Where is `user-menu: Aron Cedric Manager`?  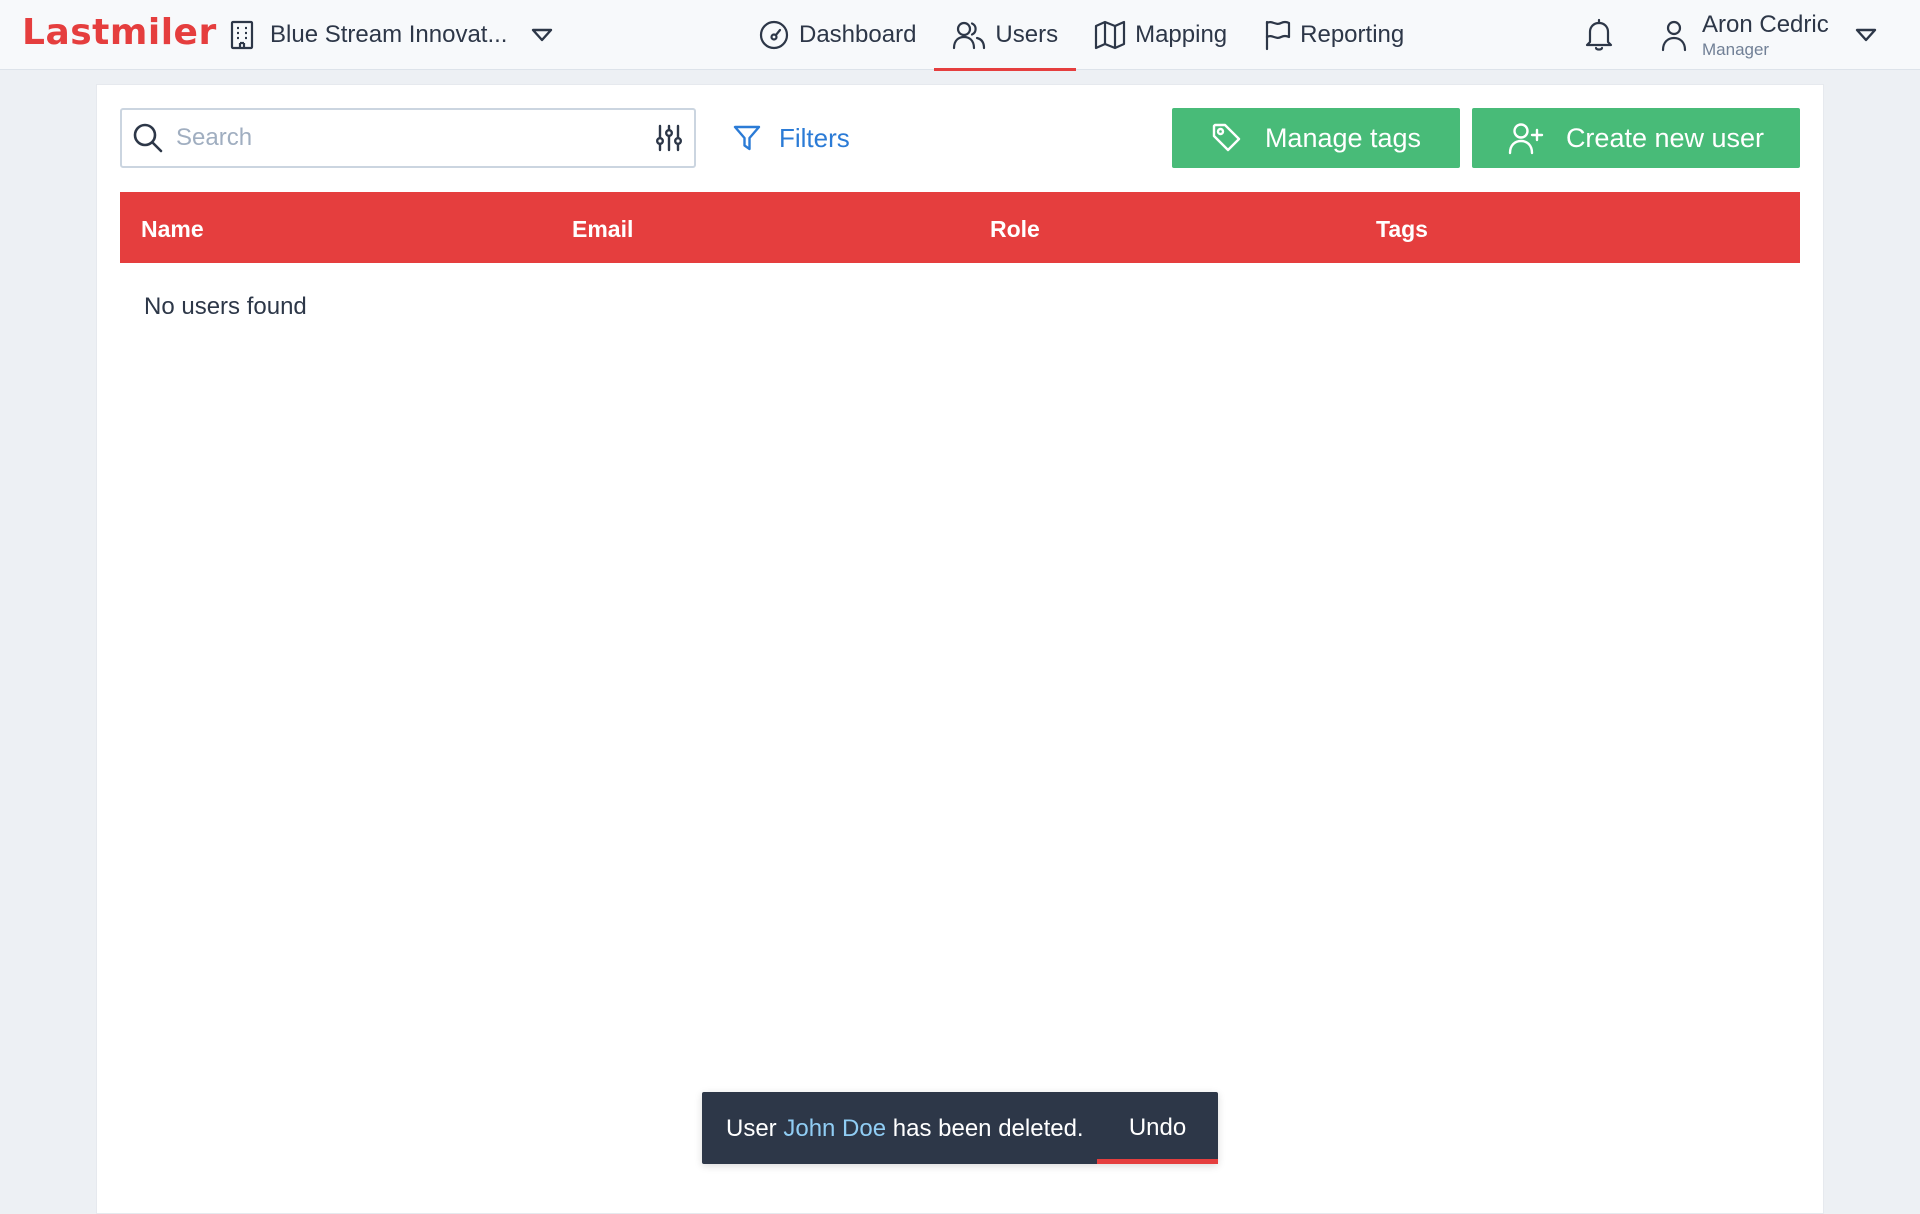 user-menu: Aron Cedric Manager is located at coordinates (1768, 35).